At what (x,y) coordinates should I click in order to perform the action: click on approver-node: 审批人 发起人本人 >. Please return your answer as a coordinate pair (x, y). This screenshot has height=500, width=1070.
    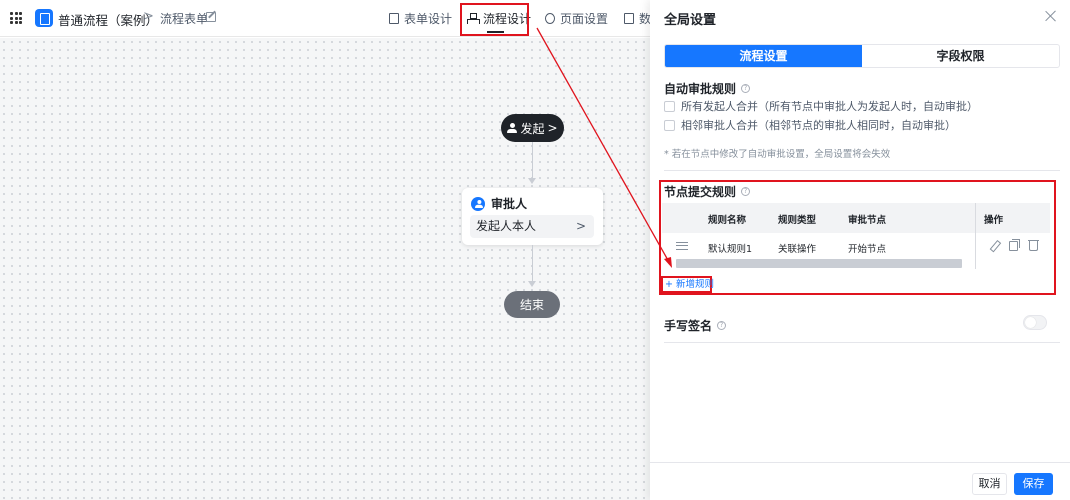
    Looking at the image, I should click on (532, 216).